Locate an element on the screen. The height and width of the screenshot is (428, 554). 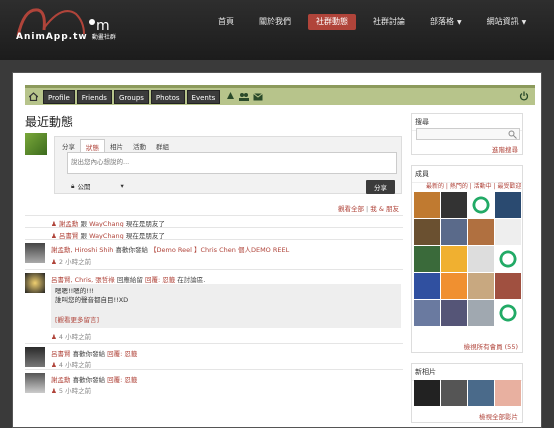
advanced-search-link: 進階搜尋 is located at coordinates (505, 149).